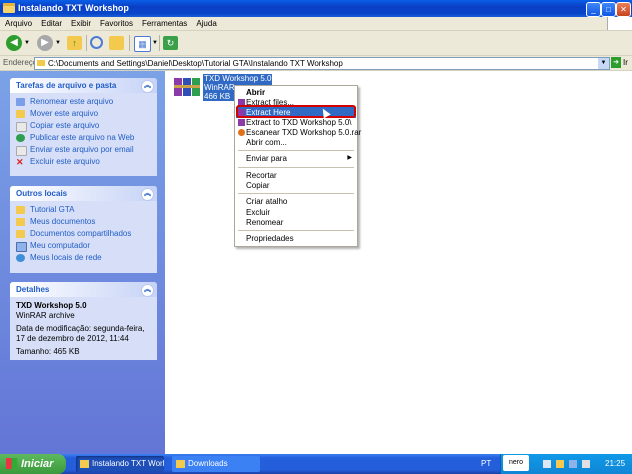  I want to click on other-places-header: Outros locais ︽, so click(83, 193).